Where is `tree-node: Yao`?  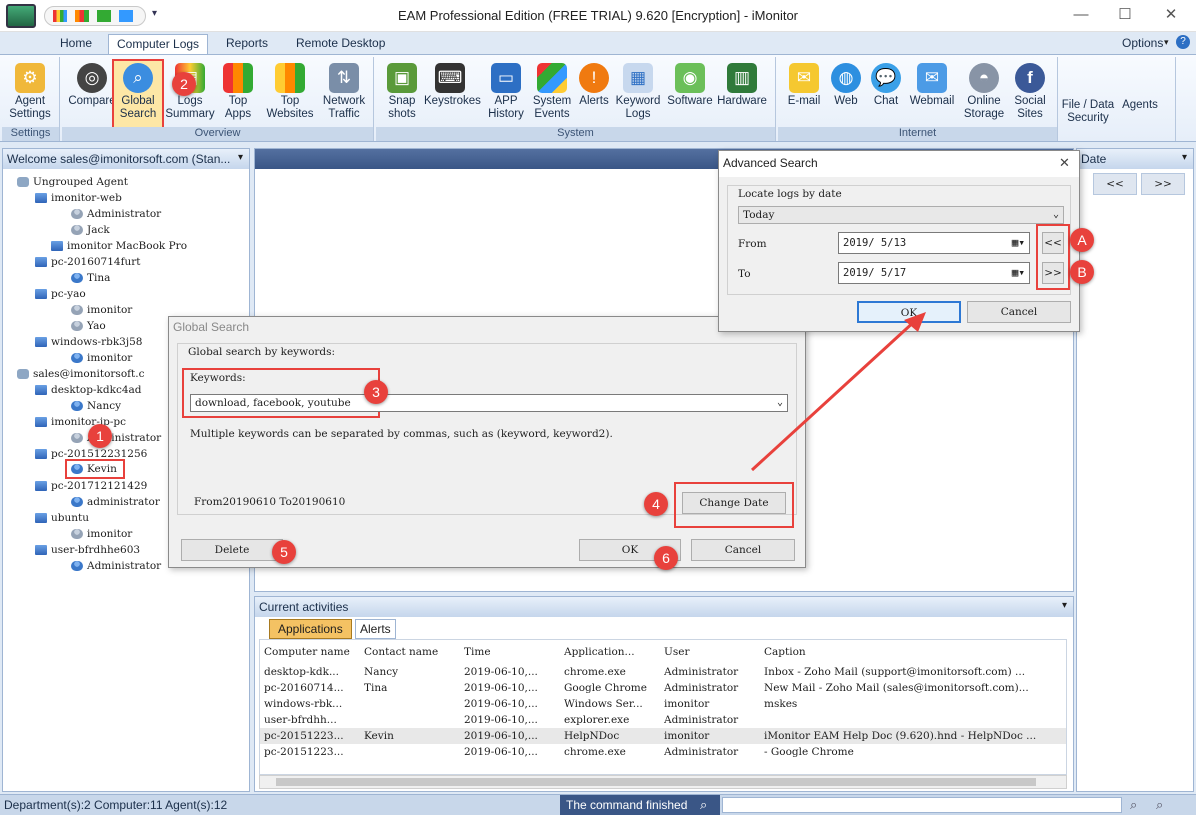
tree-node: Yao is located at coordinates (88, 326).